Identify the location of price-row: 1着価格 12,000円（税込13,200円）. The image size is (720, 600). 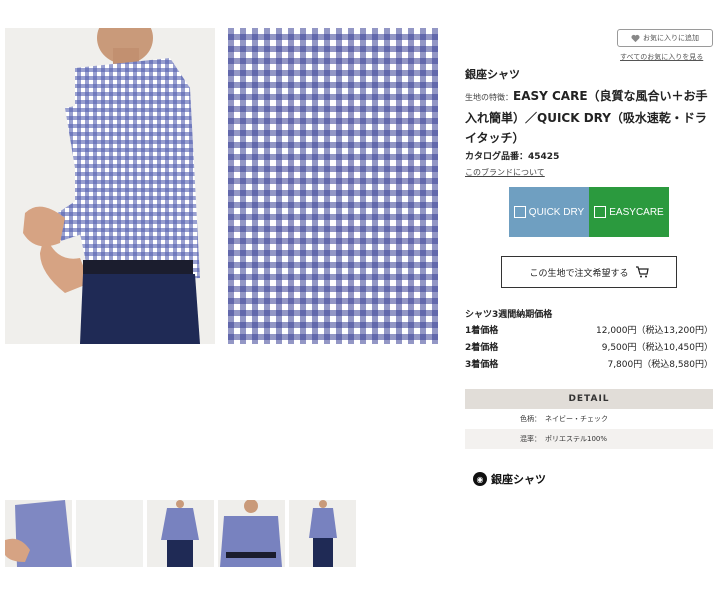
(589, 329).